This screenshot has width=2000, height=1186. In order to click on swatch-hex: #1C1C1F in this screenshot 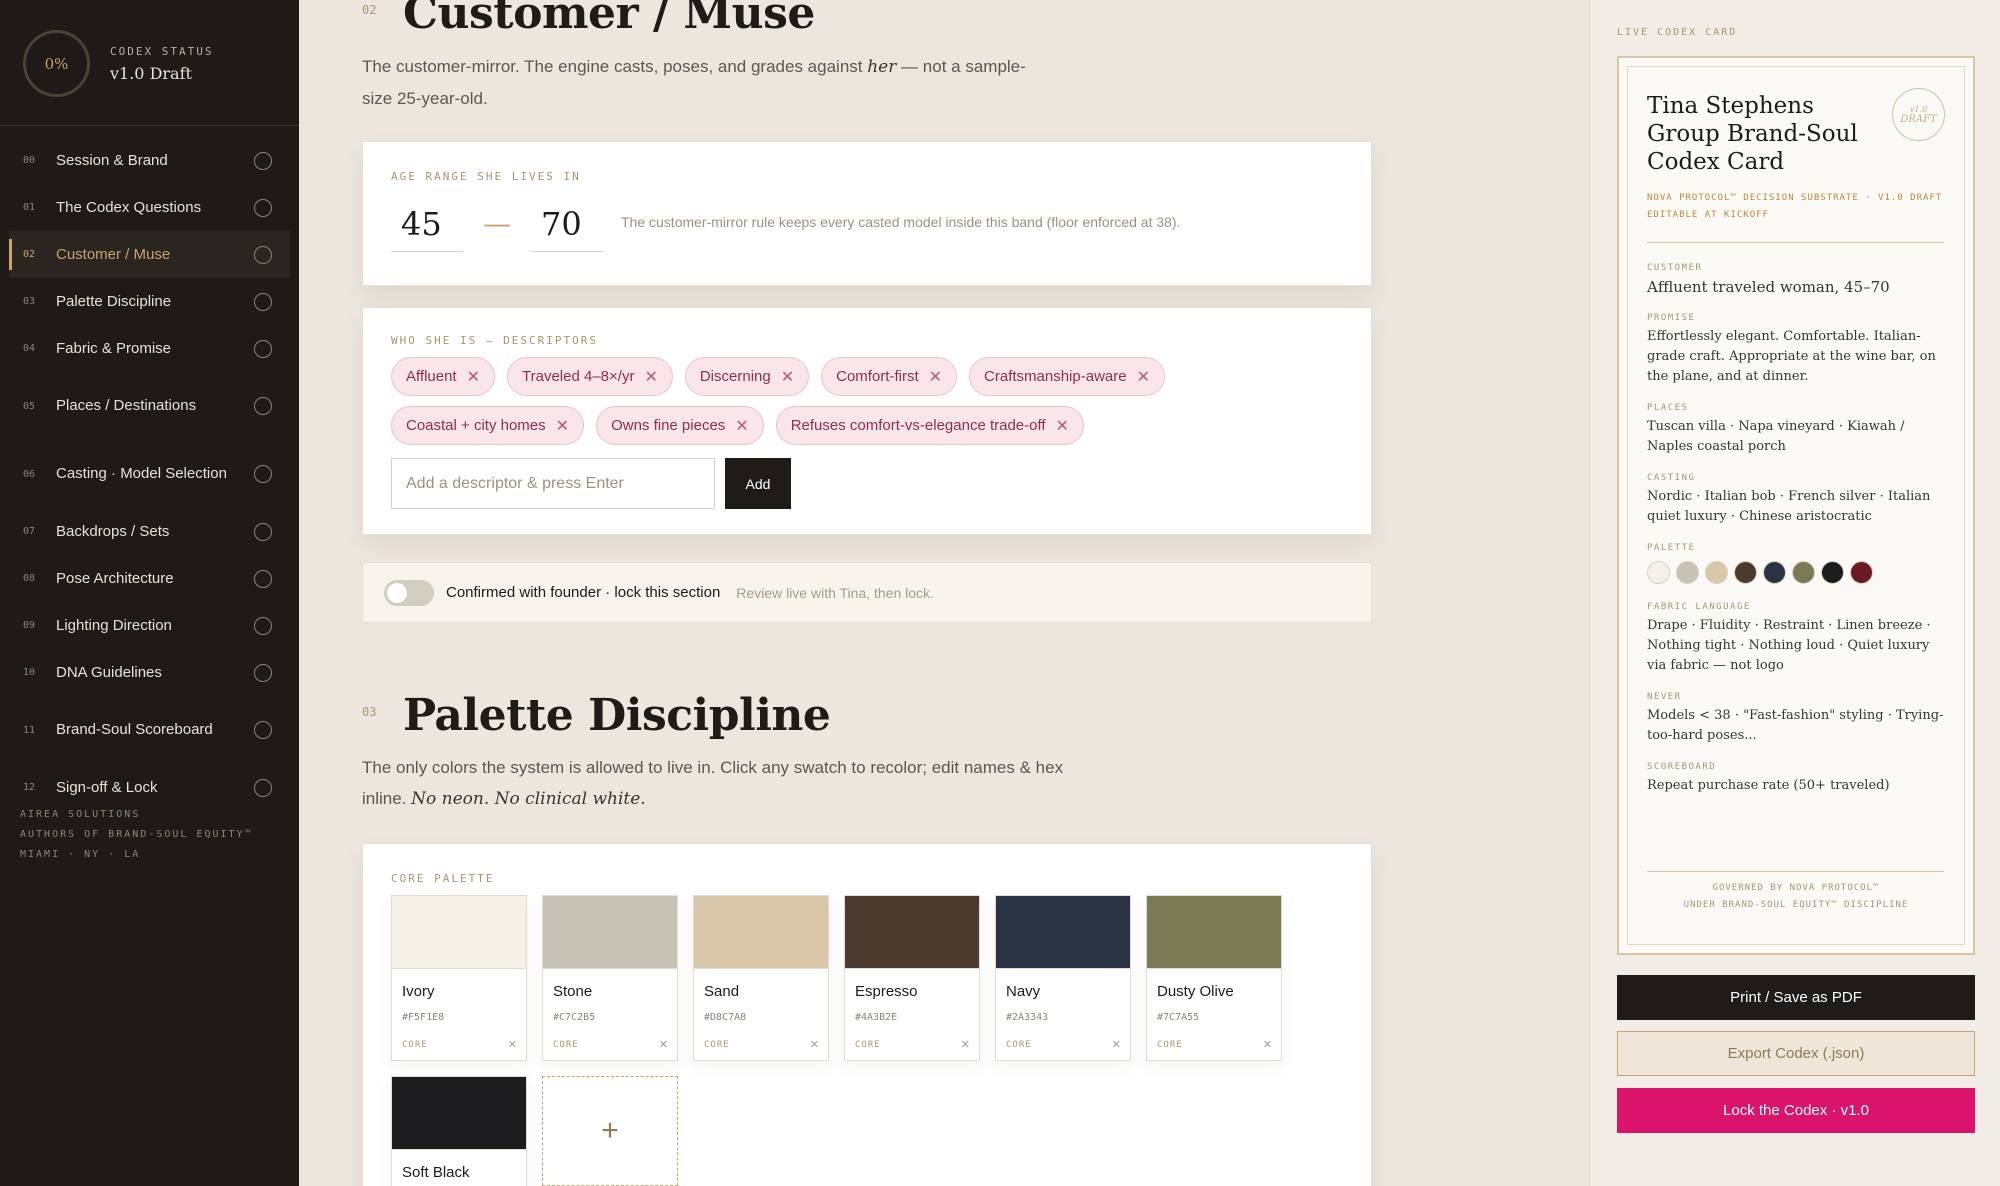, I will do `click(459, 1183)`.